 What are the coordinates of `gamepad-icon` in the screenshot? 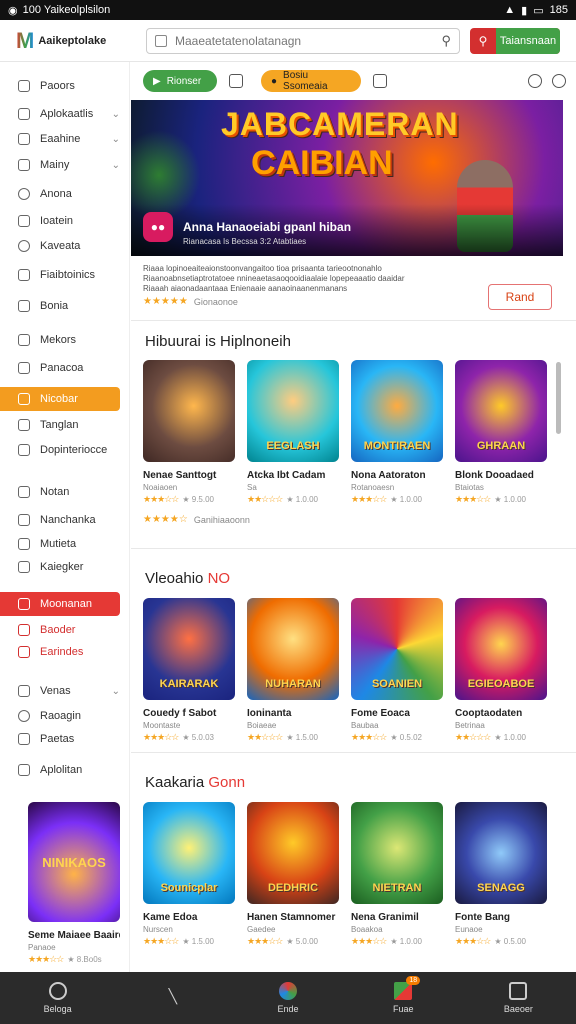 It's located at (24, 139).